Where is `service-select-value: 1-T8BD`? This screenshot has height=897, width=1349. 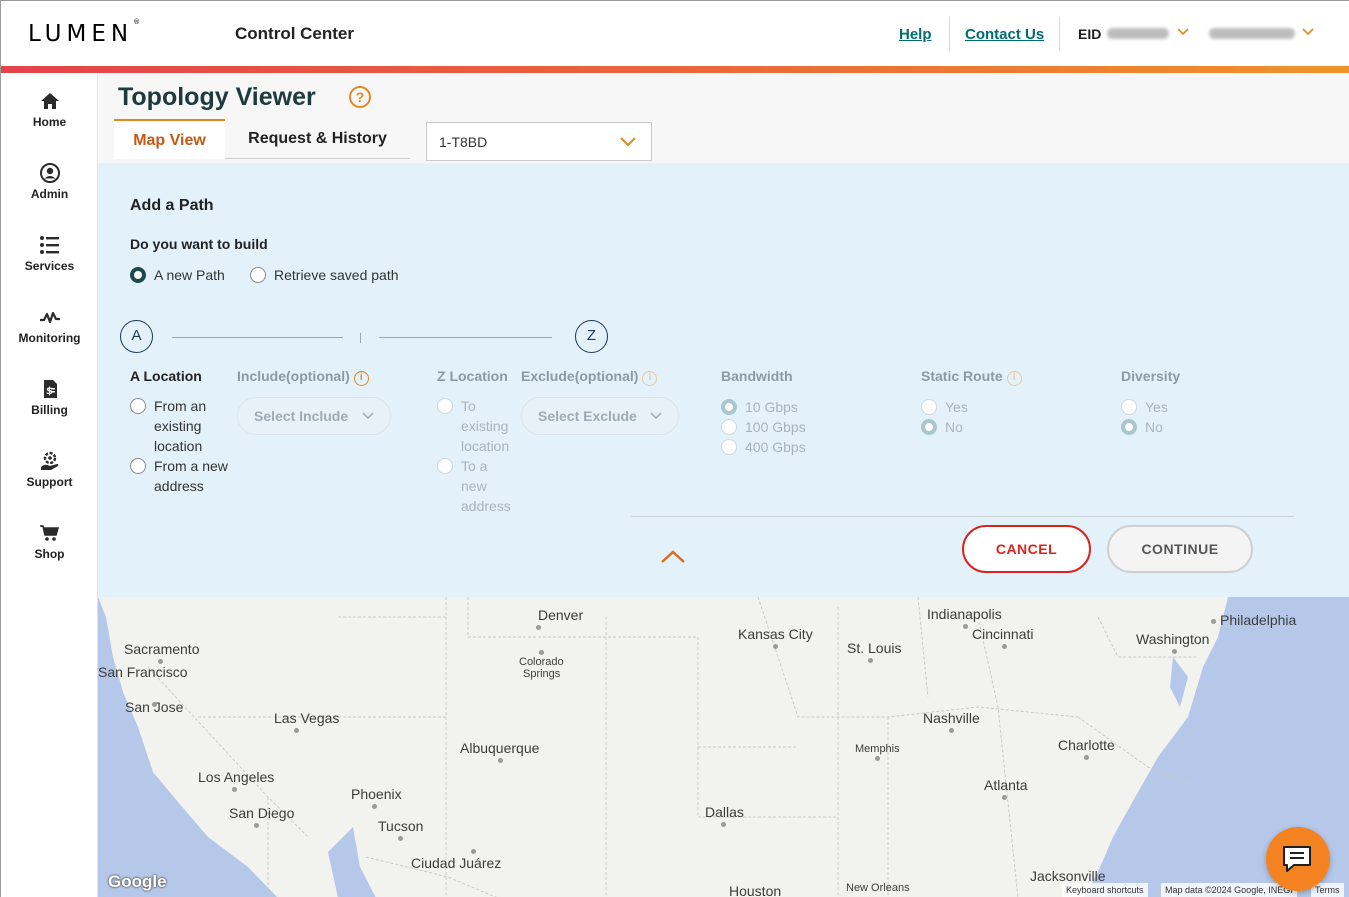
service-select-value: 1-T8BD is located at coordinates (463, 142).